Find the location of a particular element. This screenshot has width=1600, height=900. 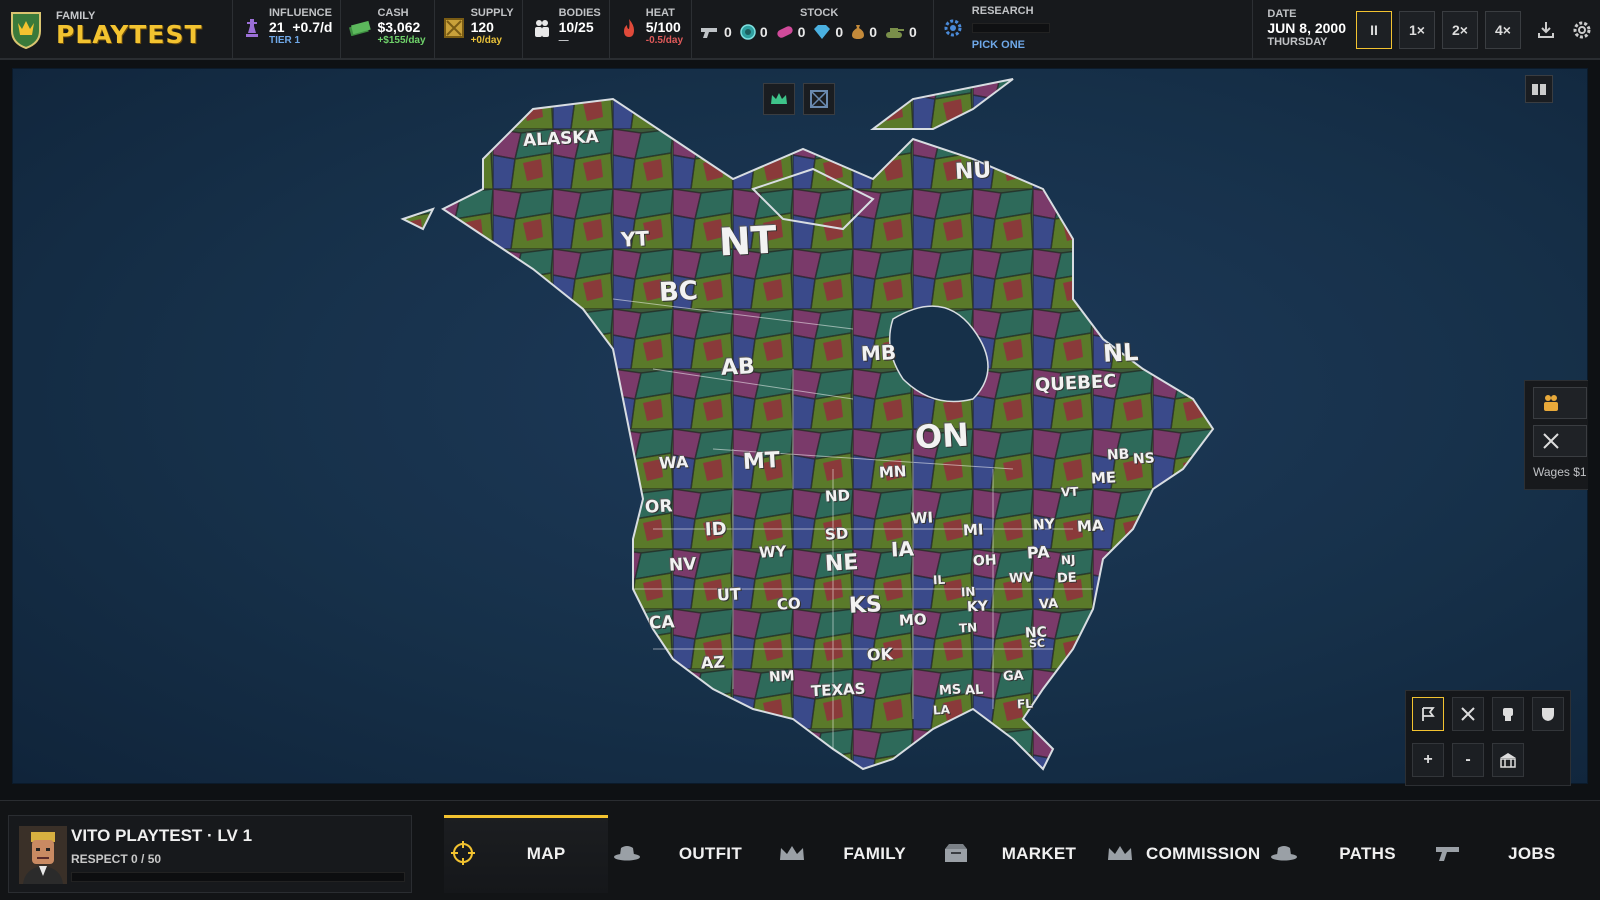

tool-fist-button is located at coordinates (1508, 714).